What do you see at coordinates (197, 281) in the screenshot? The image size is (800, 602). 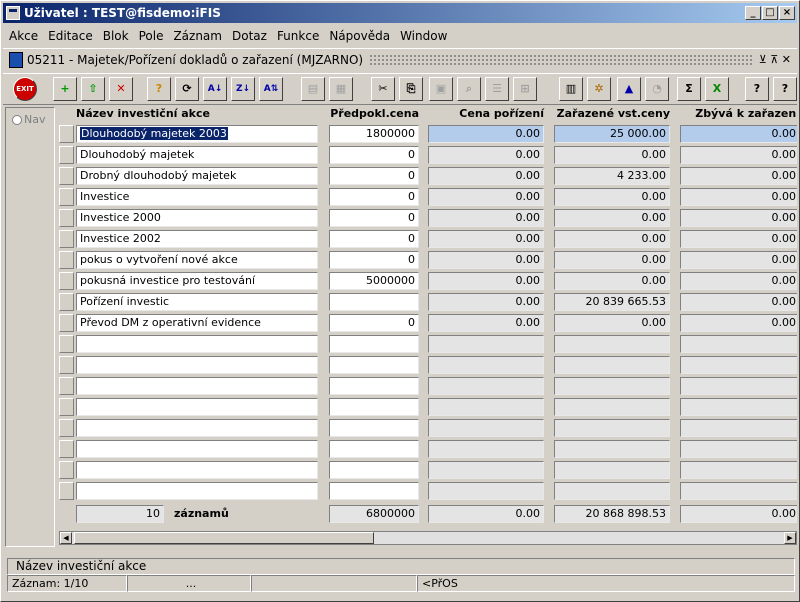 I see `cell-nazev: pokusná investice pro testování` at bounding box center [197, 281].